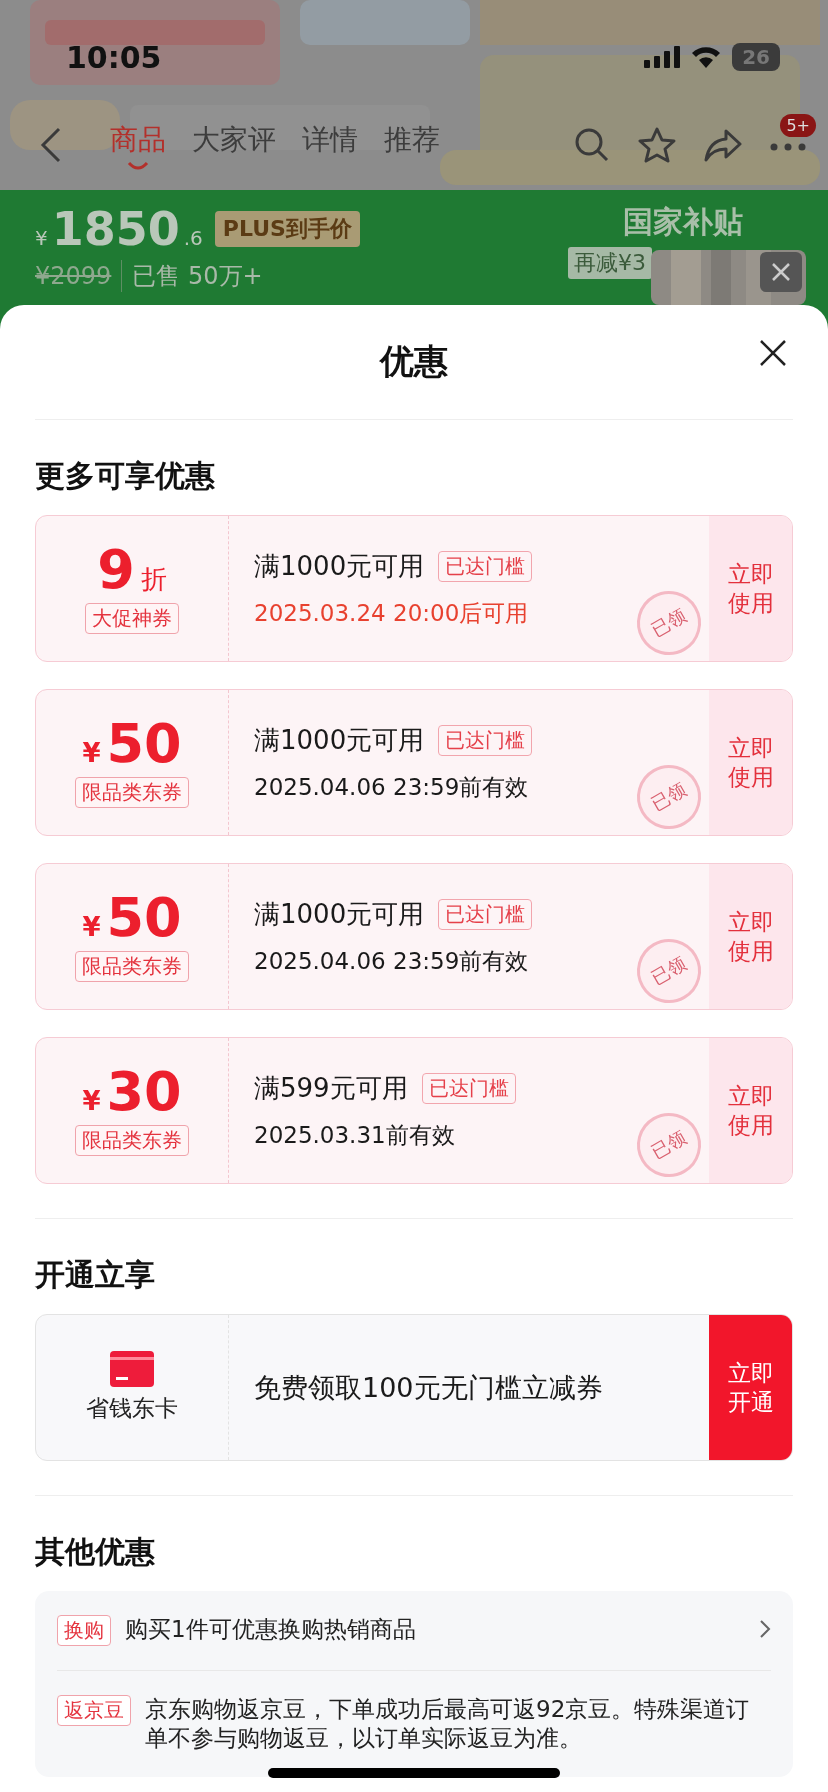 Image resolution: width=828 pixels, height=1792 pixels. Describe the element at coordinates (116, 570) in the screenshot. I see `discount-value: 9` at that location.